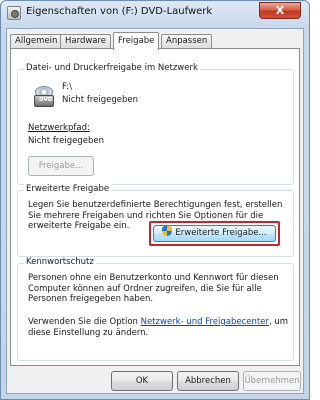 The width and height of the screenshot is (320, 400). I want to click on dvd-drive-icon, so click(14, 13).